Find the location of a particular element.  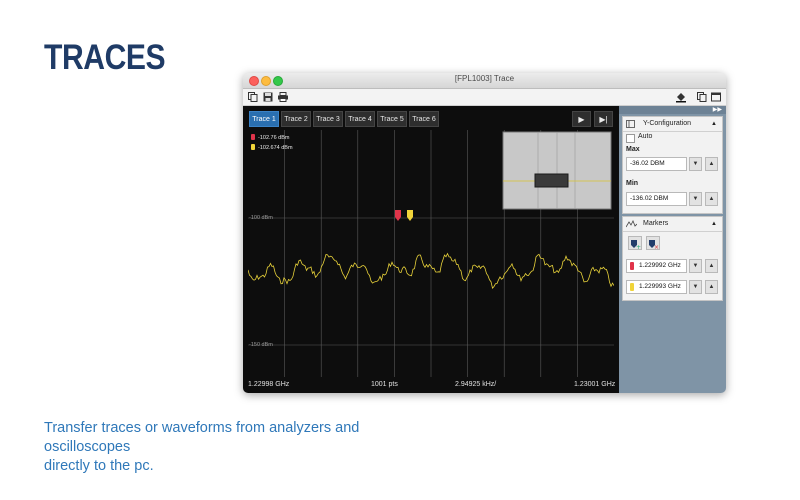

tab-trace-2: Trace 2 is located at coordinates (296, 119).